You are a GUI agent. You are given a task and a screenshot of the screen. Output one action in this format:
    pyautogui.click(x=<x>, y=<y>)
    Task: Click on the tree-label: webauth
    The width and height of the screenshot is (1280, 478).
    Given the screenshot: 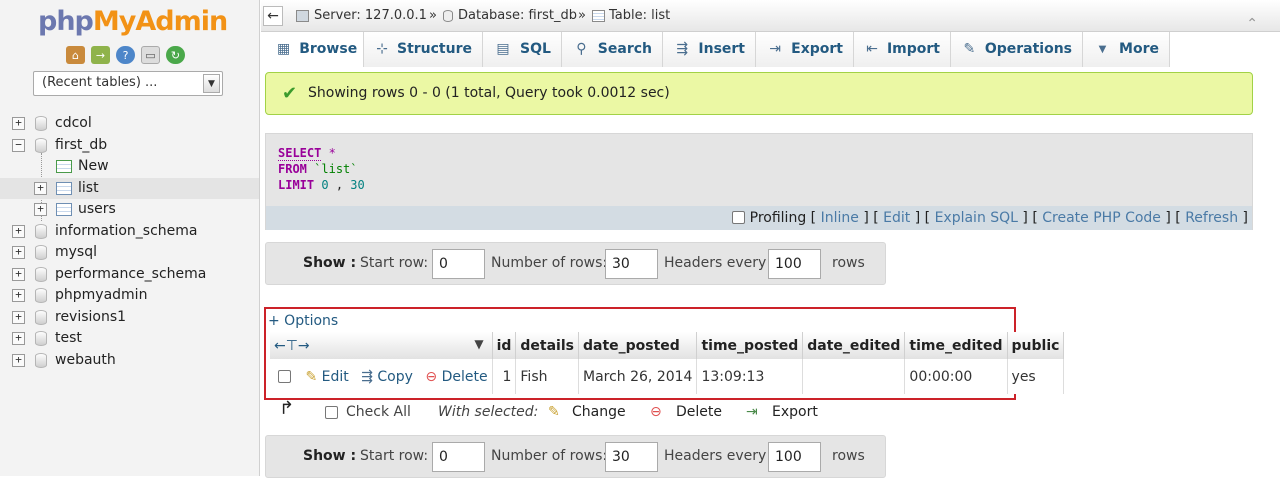 What is the action you would take?
    pyautogui.click(x=85, y=360)
    